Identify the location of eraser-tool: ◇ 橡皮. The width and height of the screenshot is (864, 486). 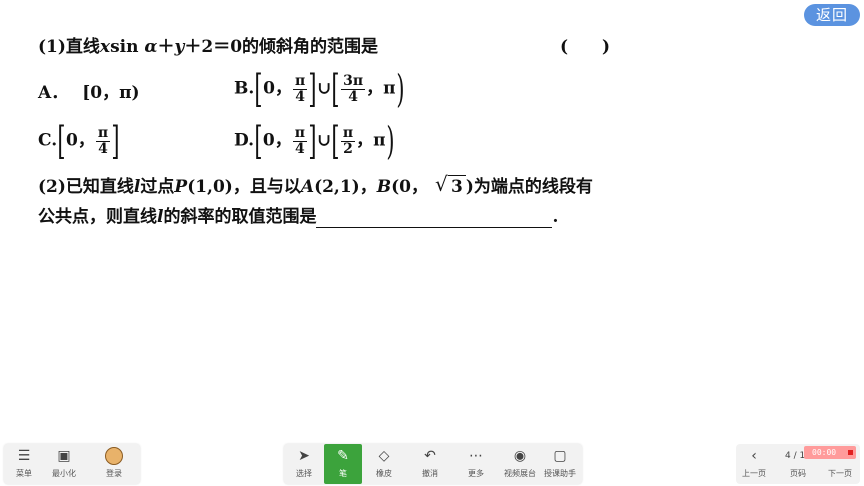
(384, 464).